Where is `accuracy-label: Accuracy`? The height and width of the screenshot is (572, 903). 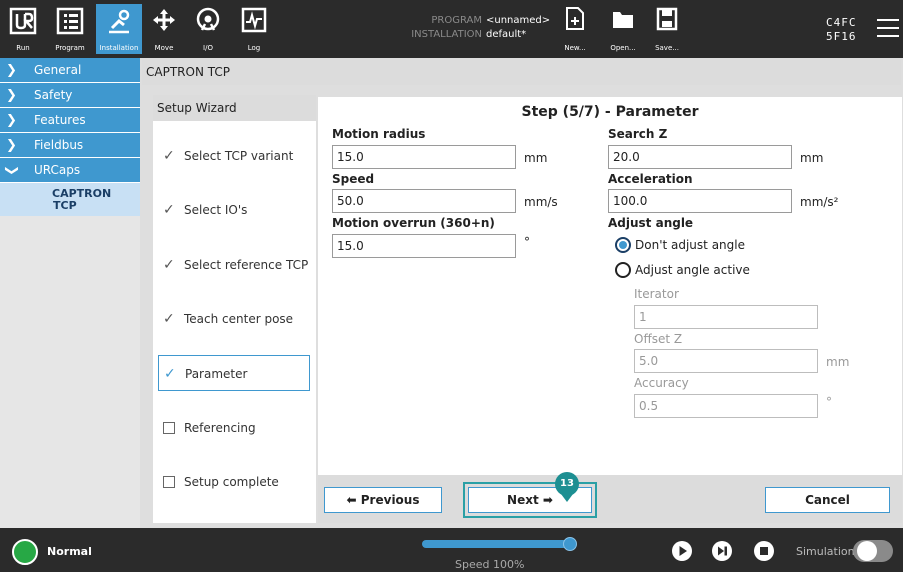
accuracy-label: Accuracy is located at coordinates (661, 383).